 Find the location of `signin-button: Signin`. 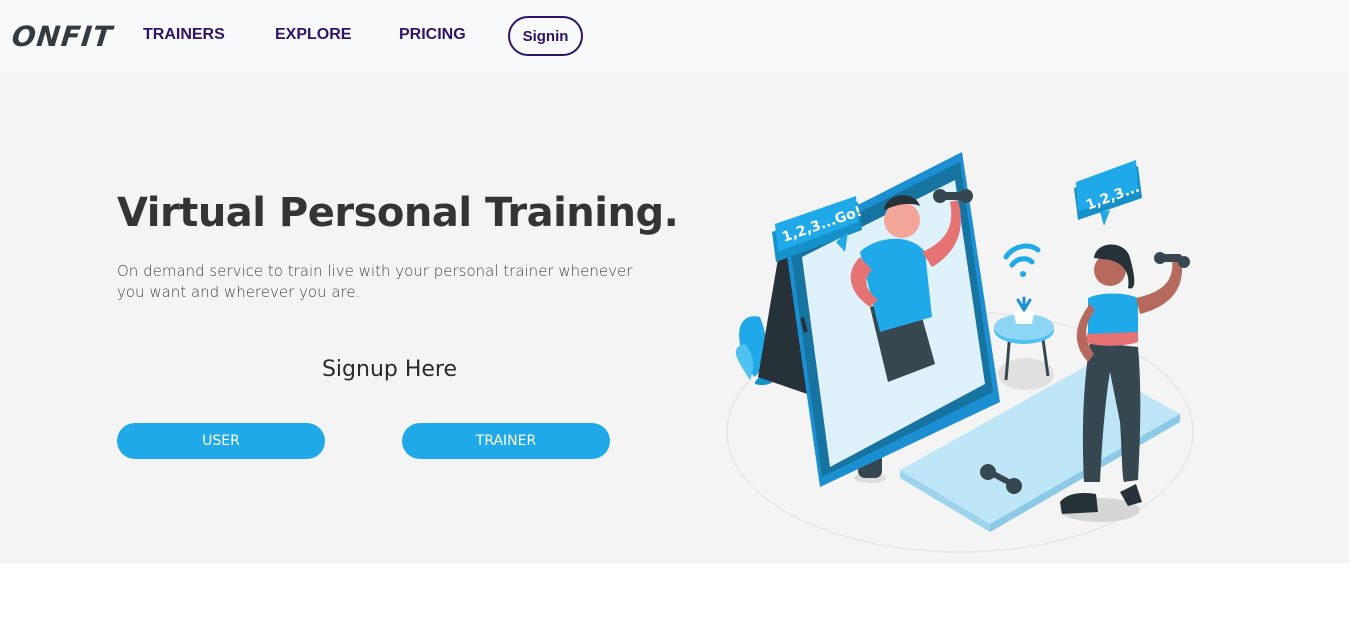

signin-button: Signin is located at coordinates (545, 36).